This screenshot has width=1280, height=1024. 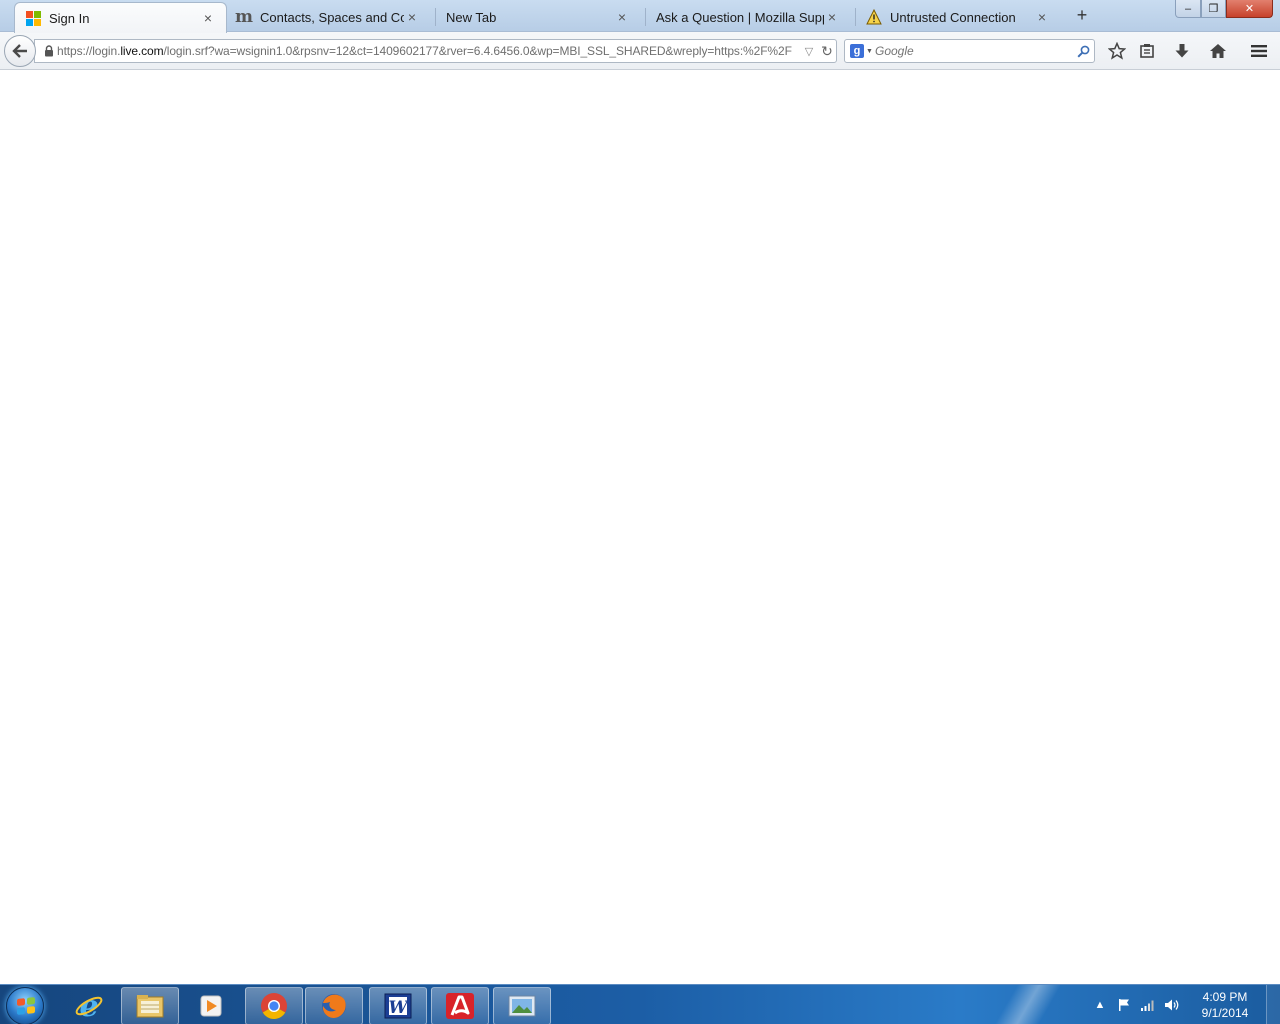 I want to click on bookmarks-menu-button, so click(x=1147, y=51).